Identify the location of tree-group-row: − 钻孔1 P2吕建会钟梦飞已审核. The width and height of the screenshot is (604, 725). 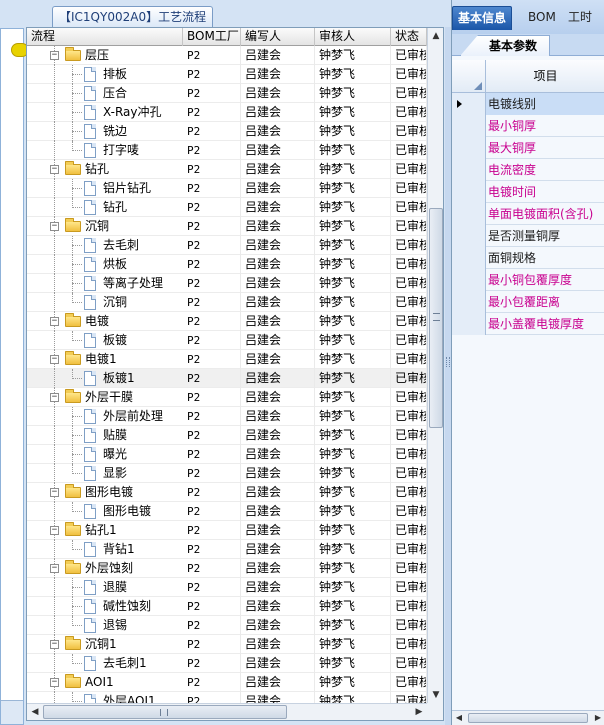
(227, 530).